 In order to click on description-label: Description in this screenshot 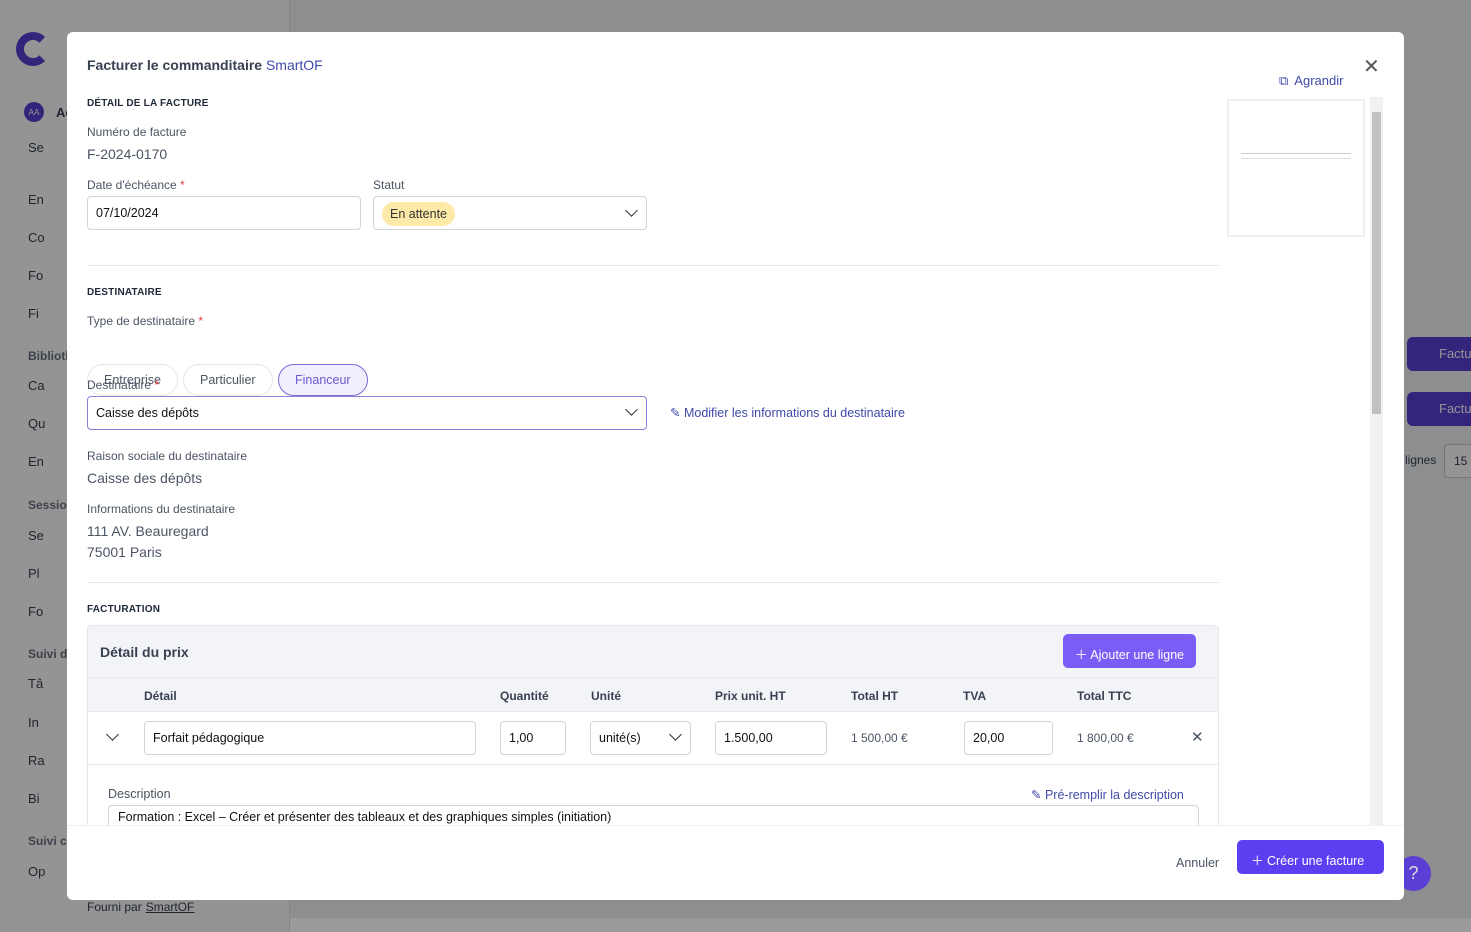, I will do `click(139, 794)`.